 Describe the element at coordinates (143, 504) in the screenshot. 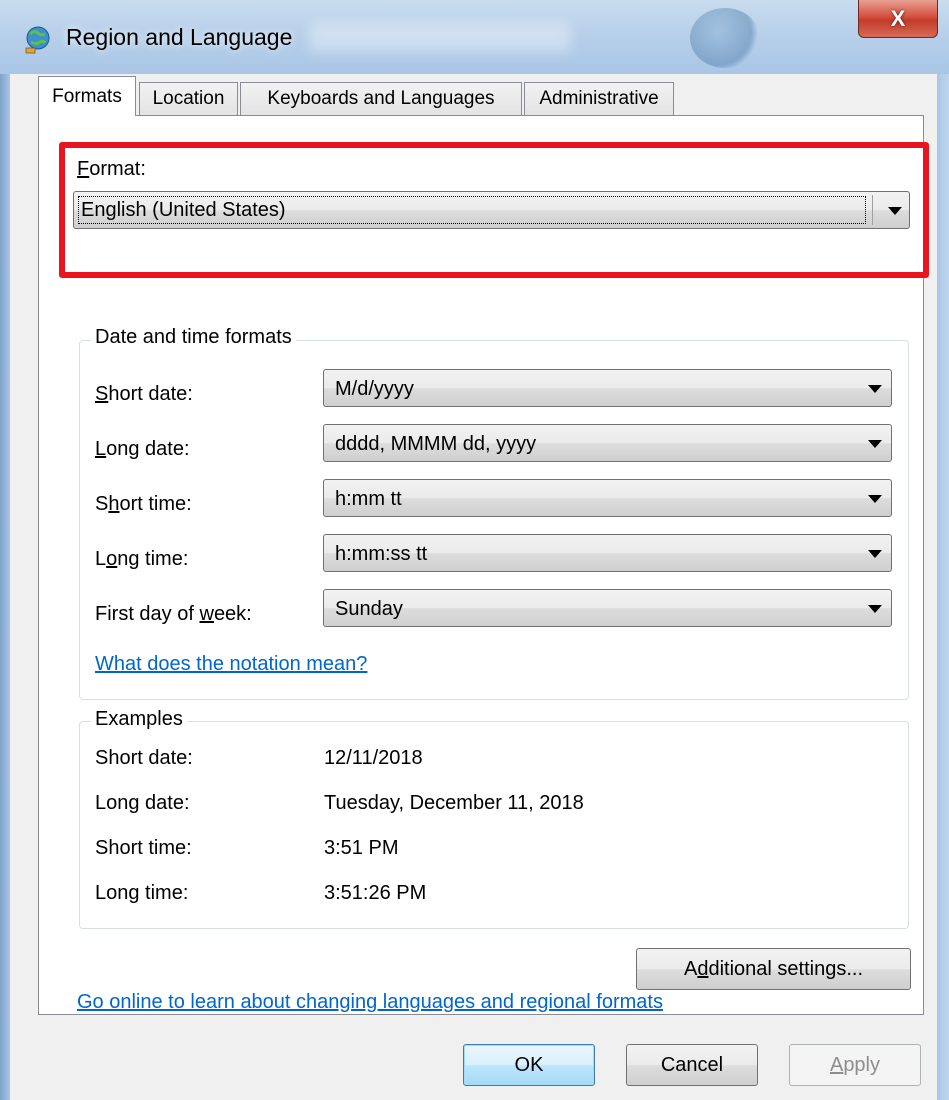

I see `short-time-label: Short time:` at that location.